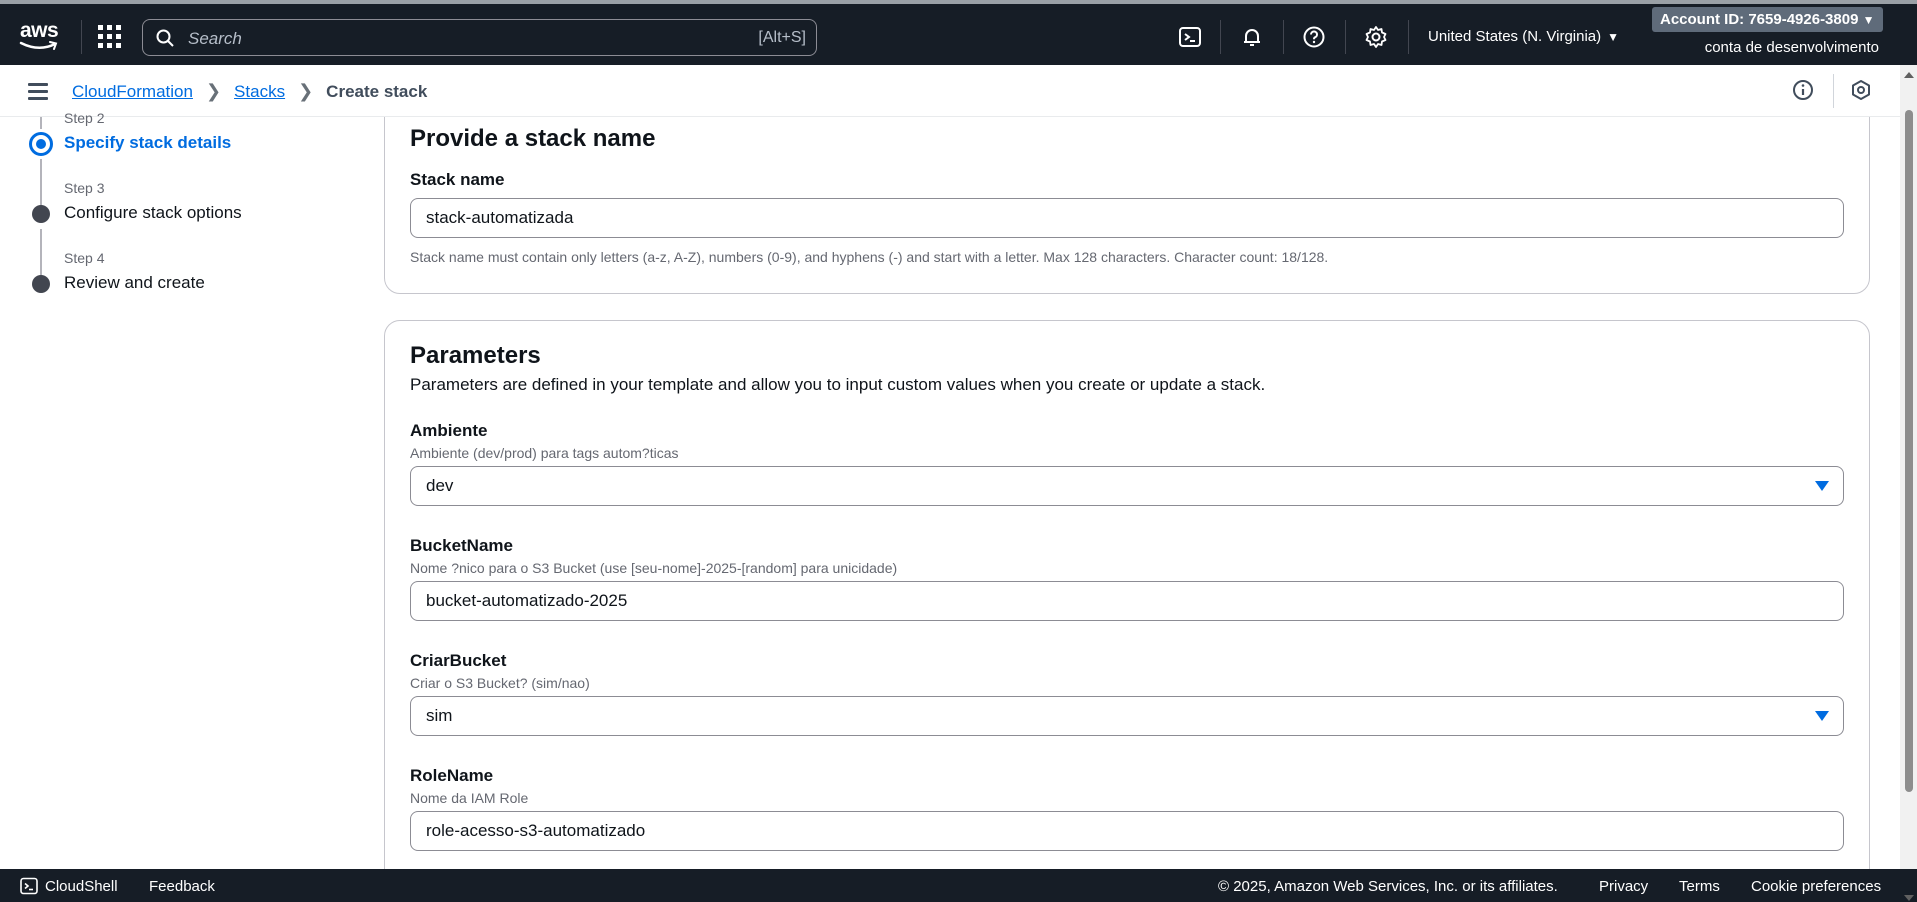  Describe the element at coordinates (1127, 601) in the screenshot. I see `bucketname-input: bucket-automatizado-2025` at that location.